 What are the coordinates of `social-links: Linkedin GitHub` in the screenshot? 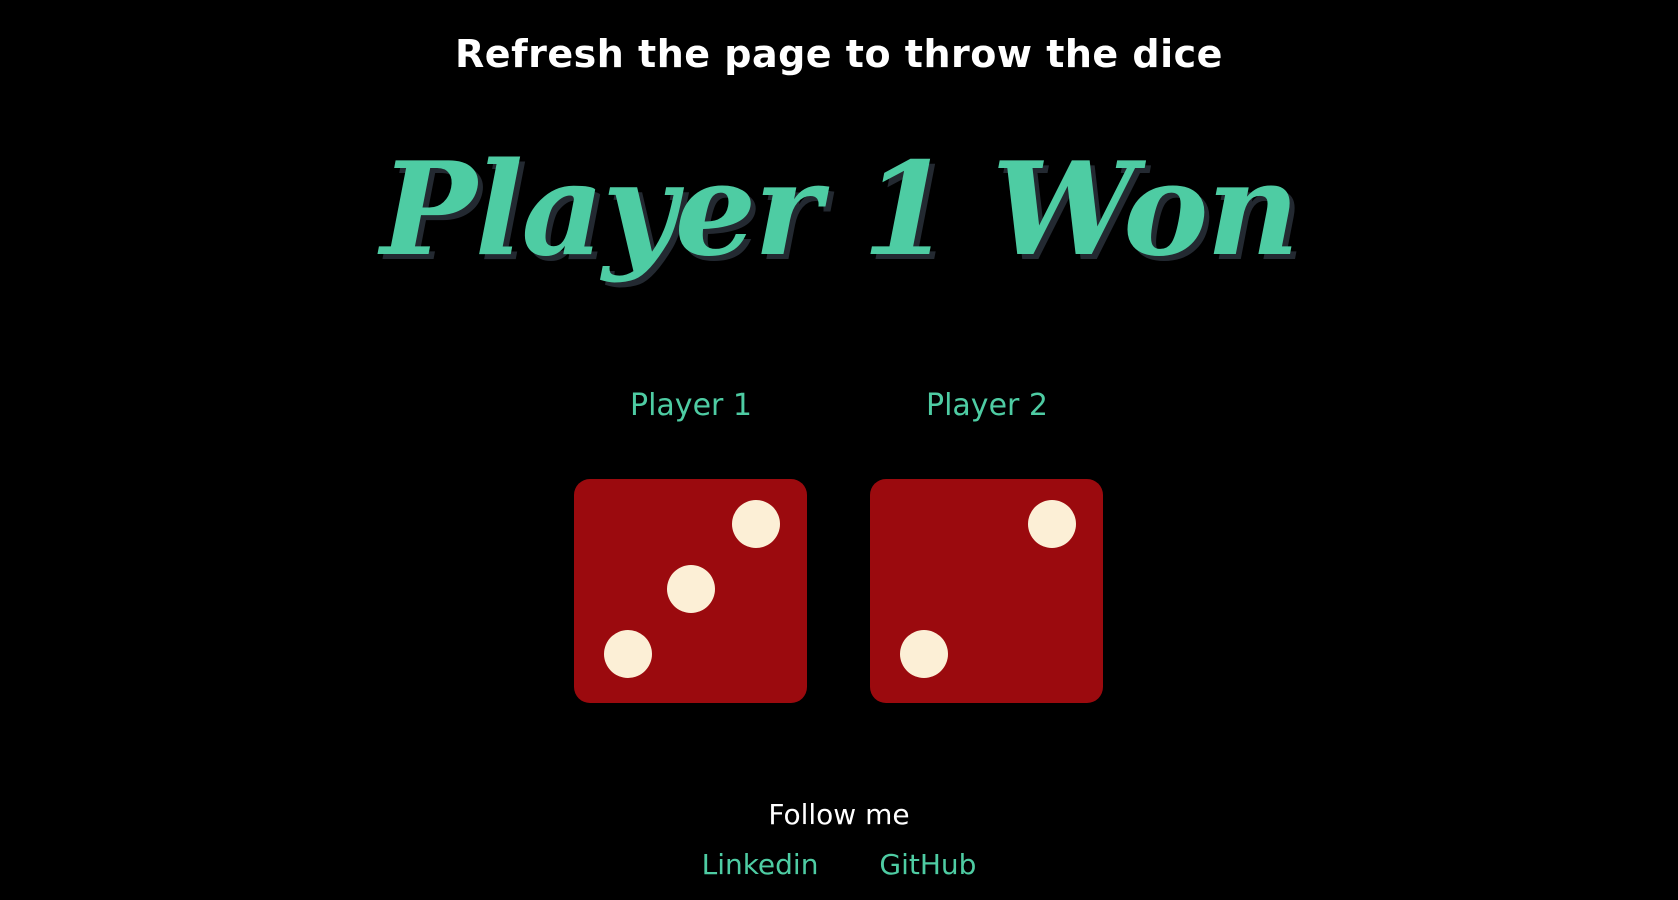 It's located at (839, 864).